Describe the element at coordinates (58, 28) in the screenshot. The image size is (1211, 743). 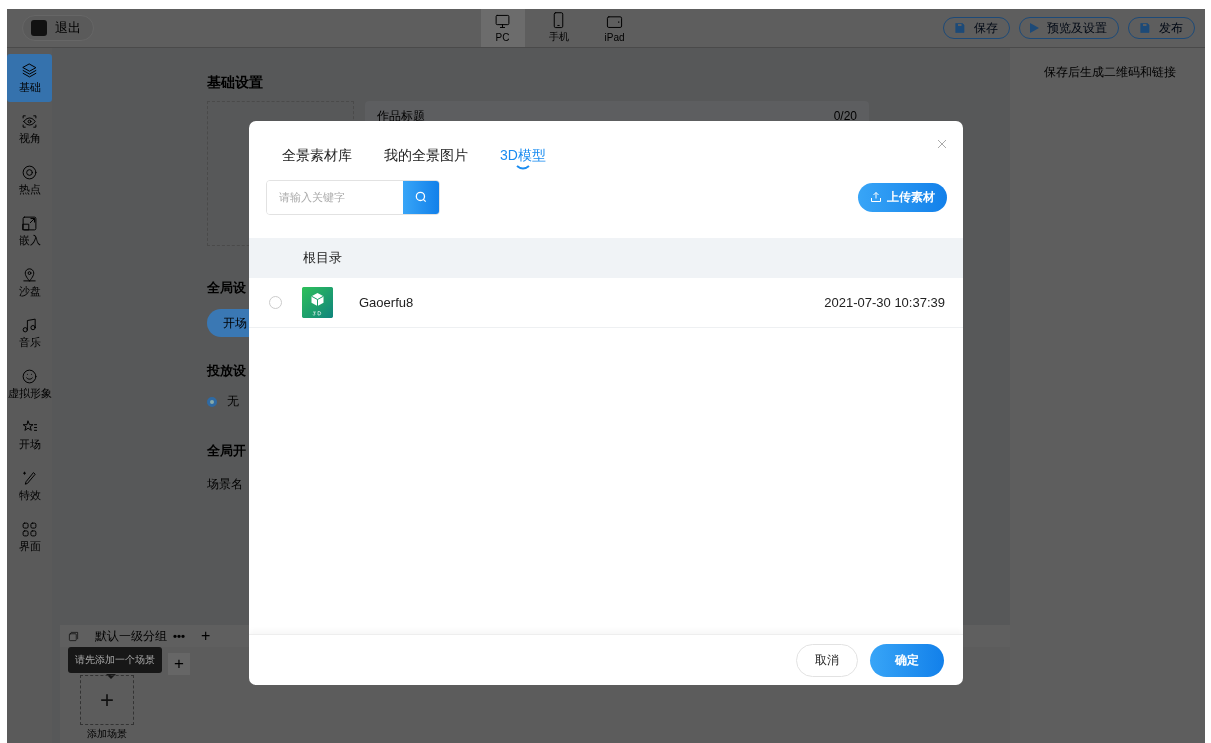
I see `exit-button: 退出` at that location.